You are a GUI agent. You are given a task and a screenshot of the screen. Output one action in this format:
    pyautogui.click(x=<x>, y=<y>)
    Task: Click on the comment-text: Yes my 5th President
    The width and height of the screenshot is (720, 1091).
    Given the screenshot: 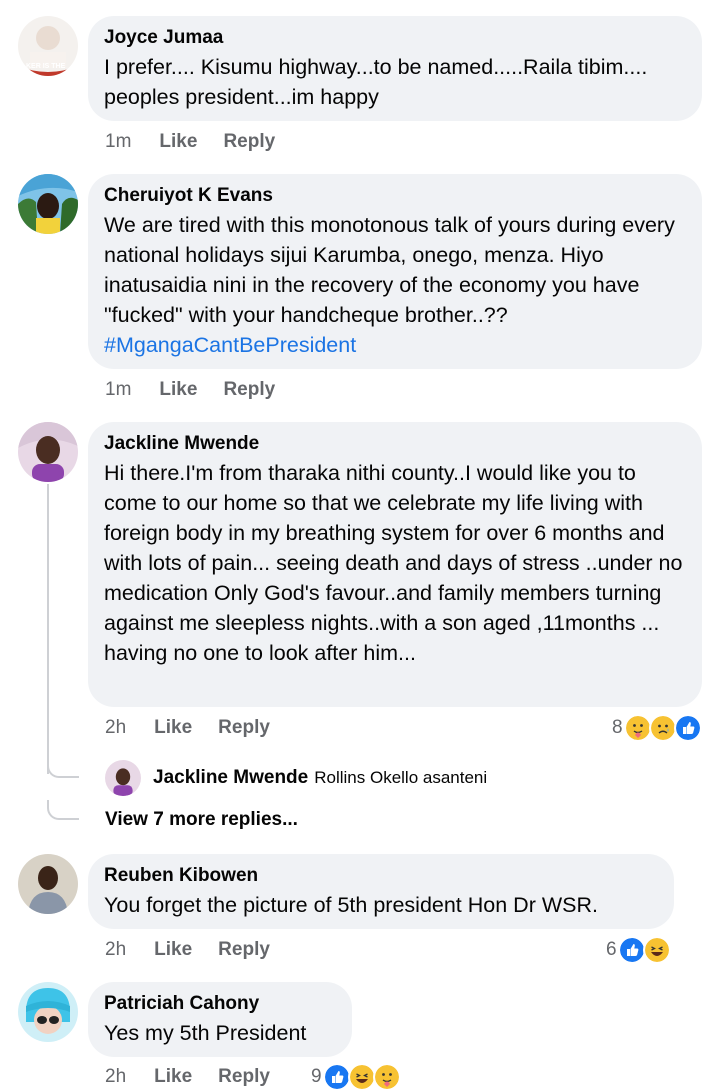 What is the action you would take?
    pyautogui.click(x=205, y=1033)
    